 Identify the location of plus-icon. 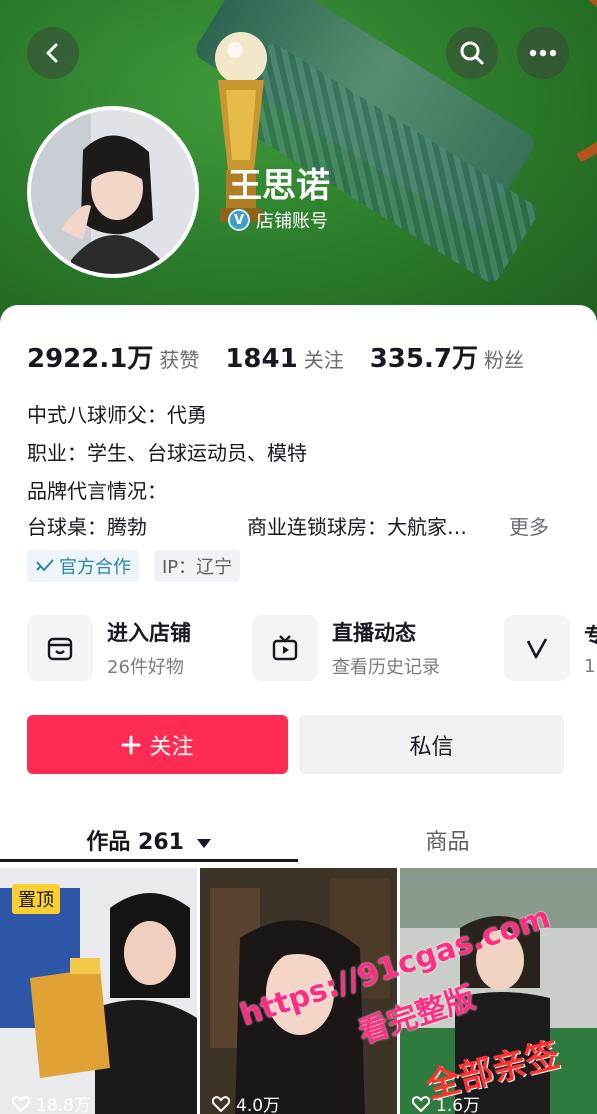
(131, 744).